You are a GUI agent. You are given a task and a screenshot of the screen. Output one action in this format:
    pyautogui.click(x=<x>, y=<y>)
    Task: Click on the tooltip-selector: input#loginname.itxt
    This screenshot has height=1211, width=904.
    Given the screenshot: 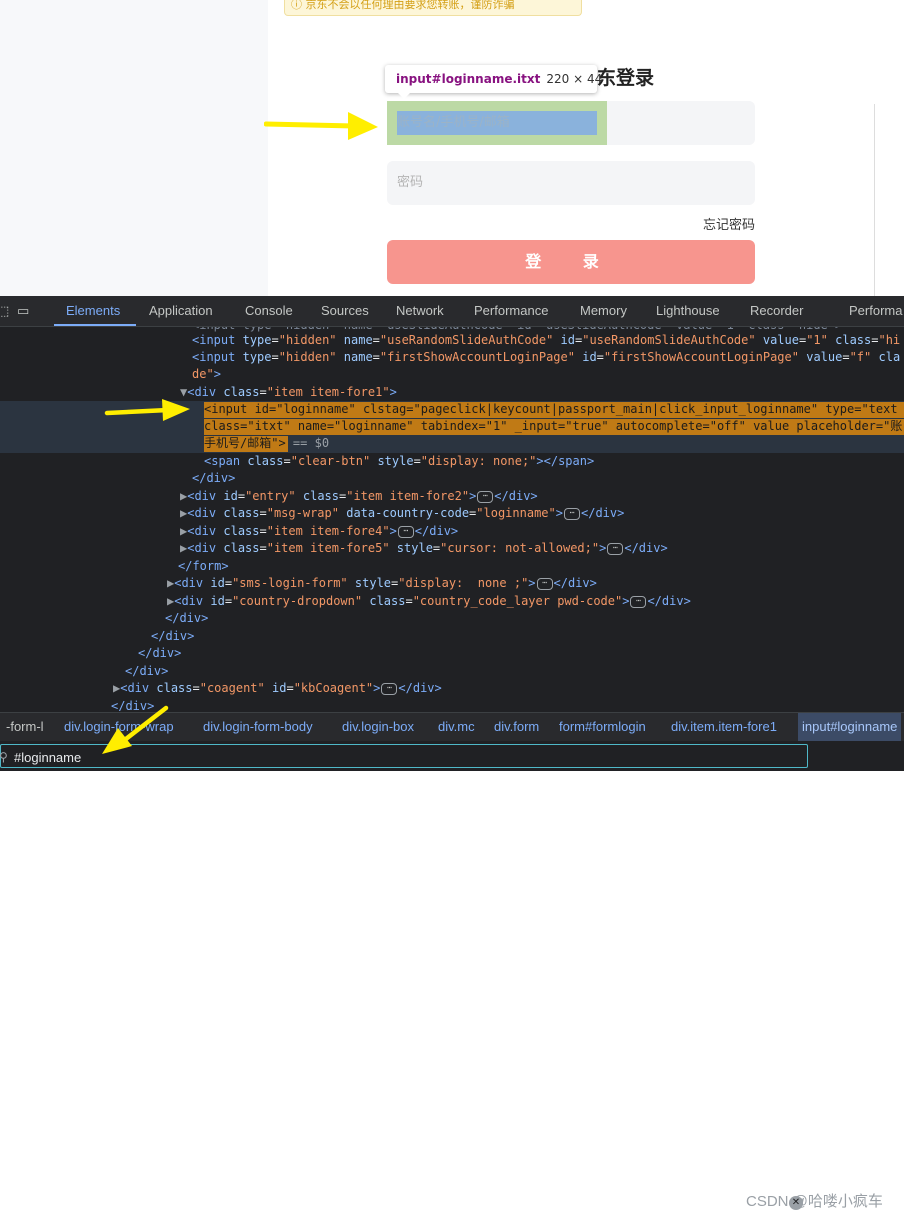 What is the action you would take?
    pyautogui.click(x=468, y=79)
    